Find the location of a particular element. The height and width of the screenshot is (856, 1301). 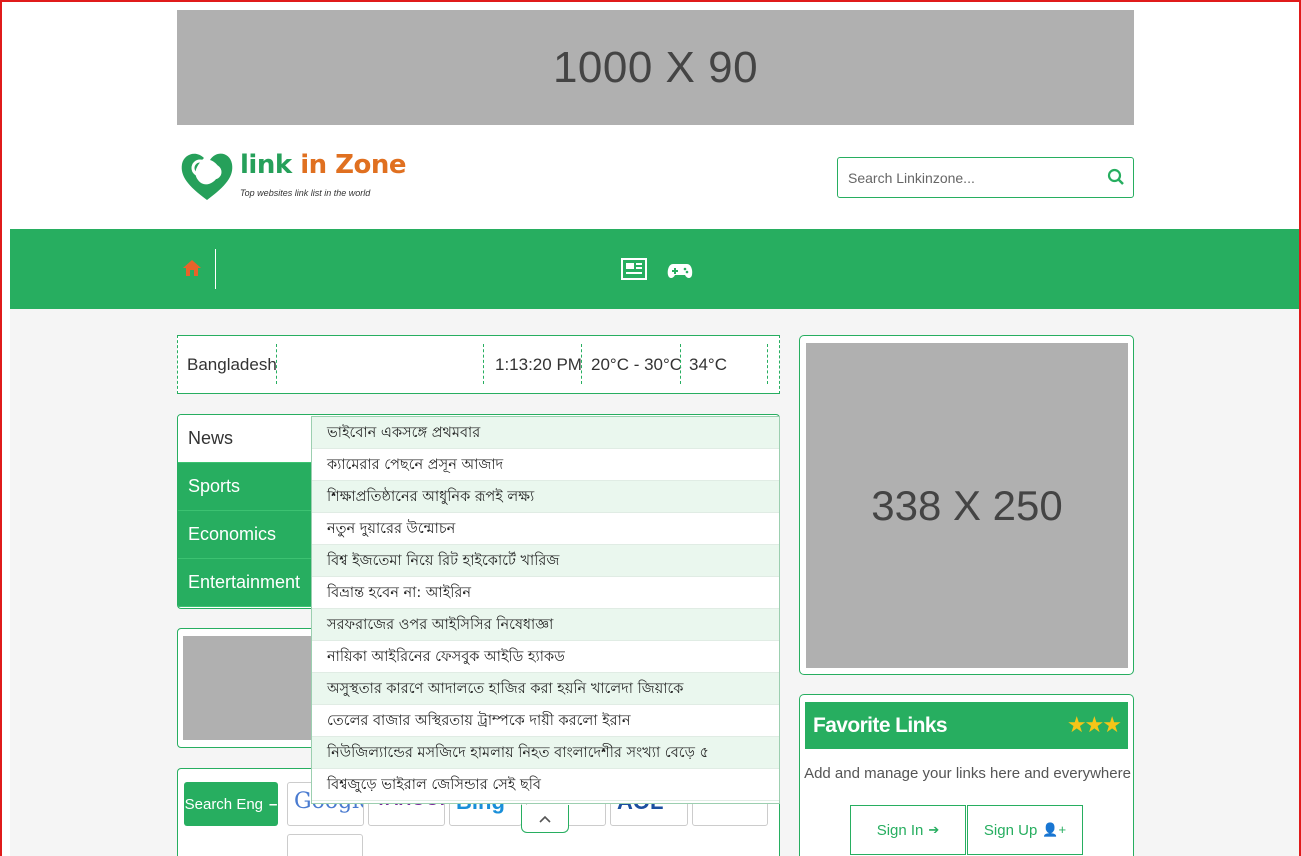

news-headline: ক্যামেরার পেছনে প্রসূন আজাদ is located at coordinates (545, 465).